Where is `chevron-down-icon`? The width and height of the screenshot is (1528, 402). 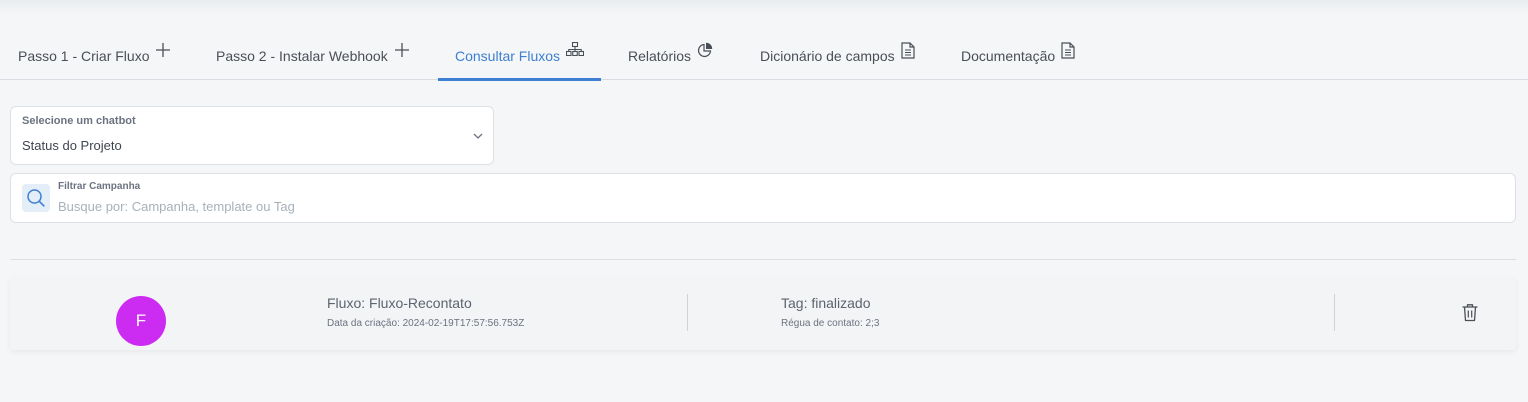 chevron-down-icon is located at coordinates (478, 136).